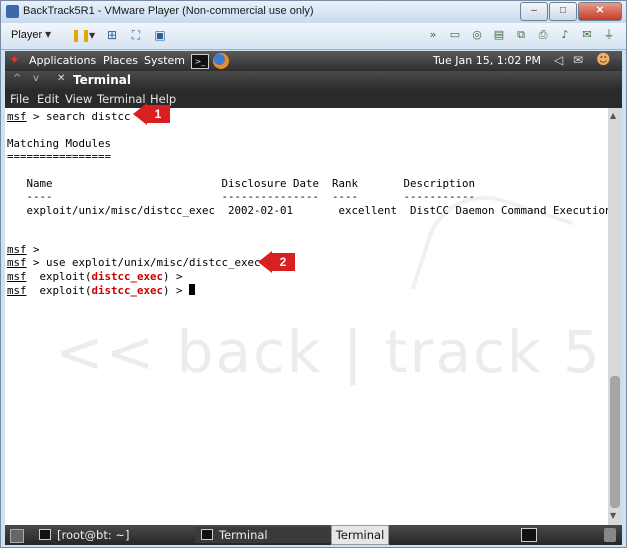 The width and height of the screenshot is (627, 548). Describe the element at coordinates (93, 535) in the screenshot. I see `task-label: [root@bt: ~]` at that location.